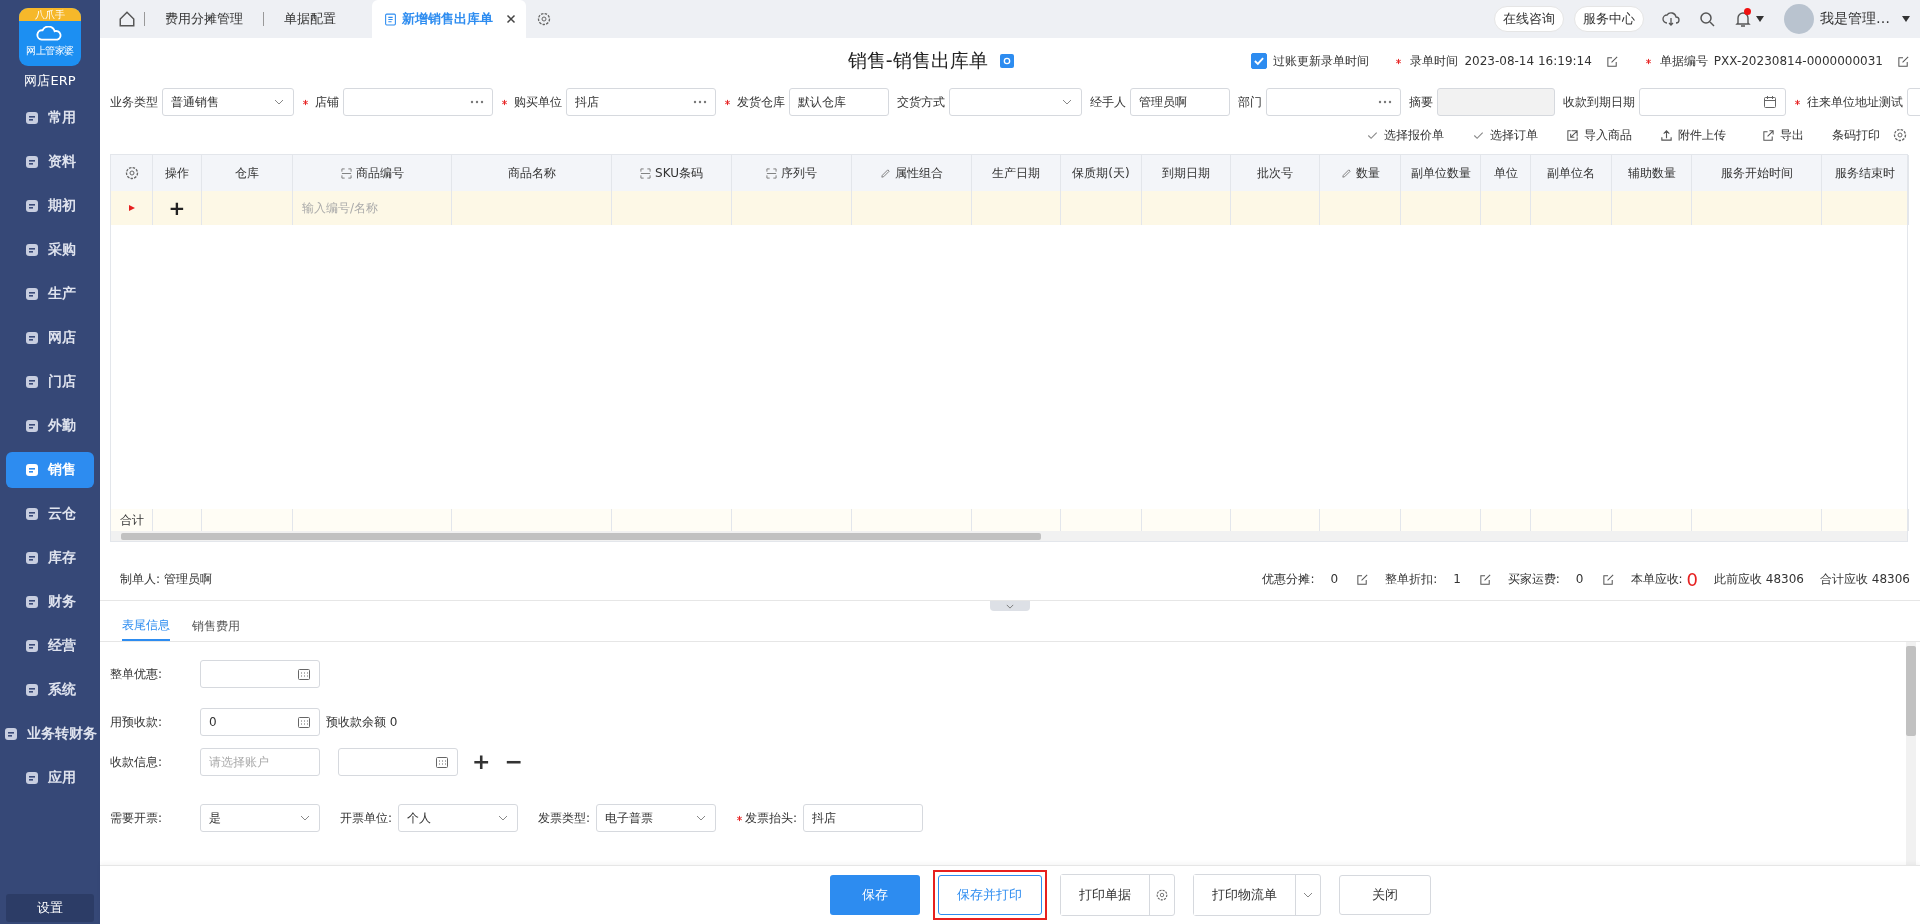 The image size is (1920, 924). What do you see at coordinates (146, 626) in the screenshot?
I see `section-tab: 表尾信息` at bounding box center [146, 626].